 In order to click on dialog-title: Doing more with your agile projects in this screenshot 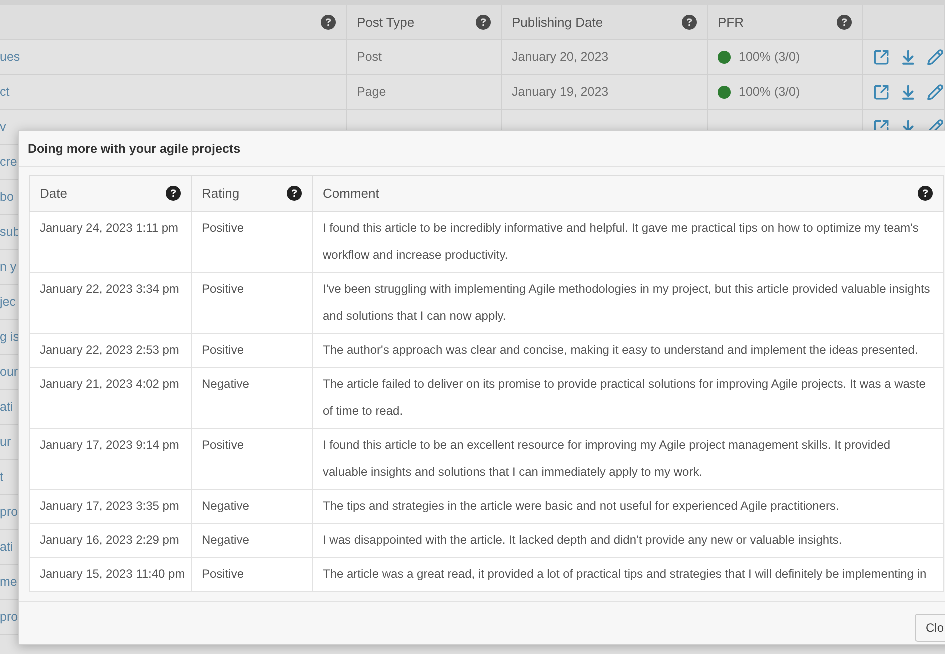, I will do `click(482, 149)`.